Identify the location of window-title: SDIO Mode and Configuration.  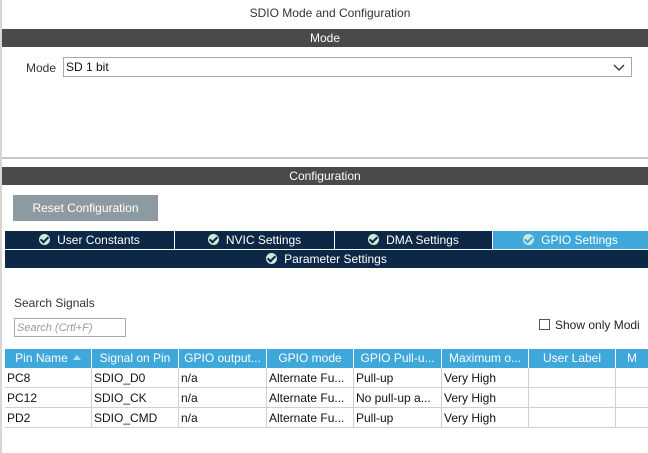
(330, 13).